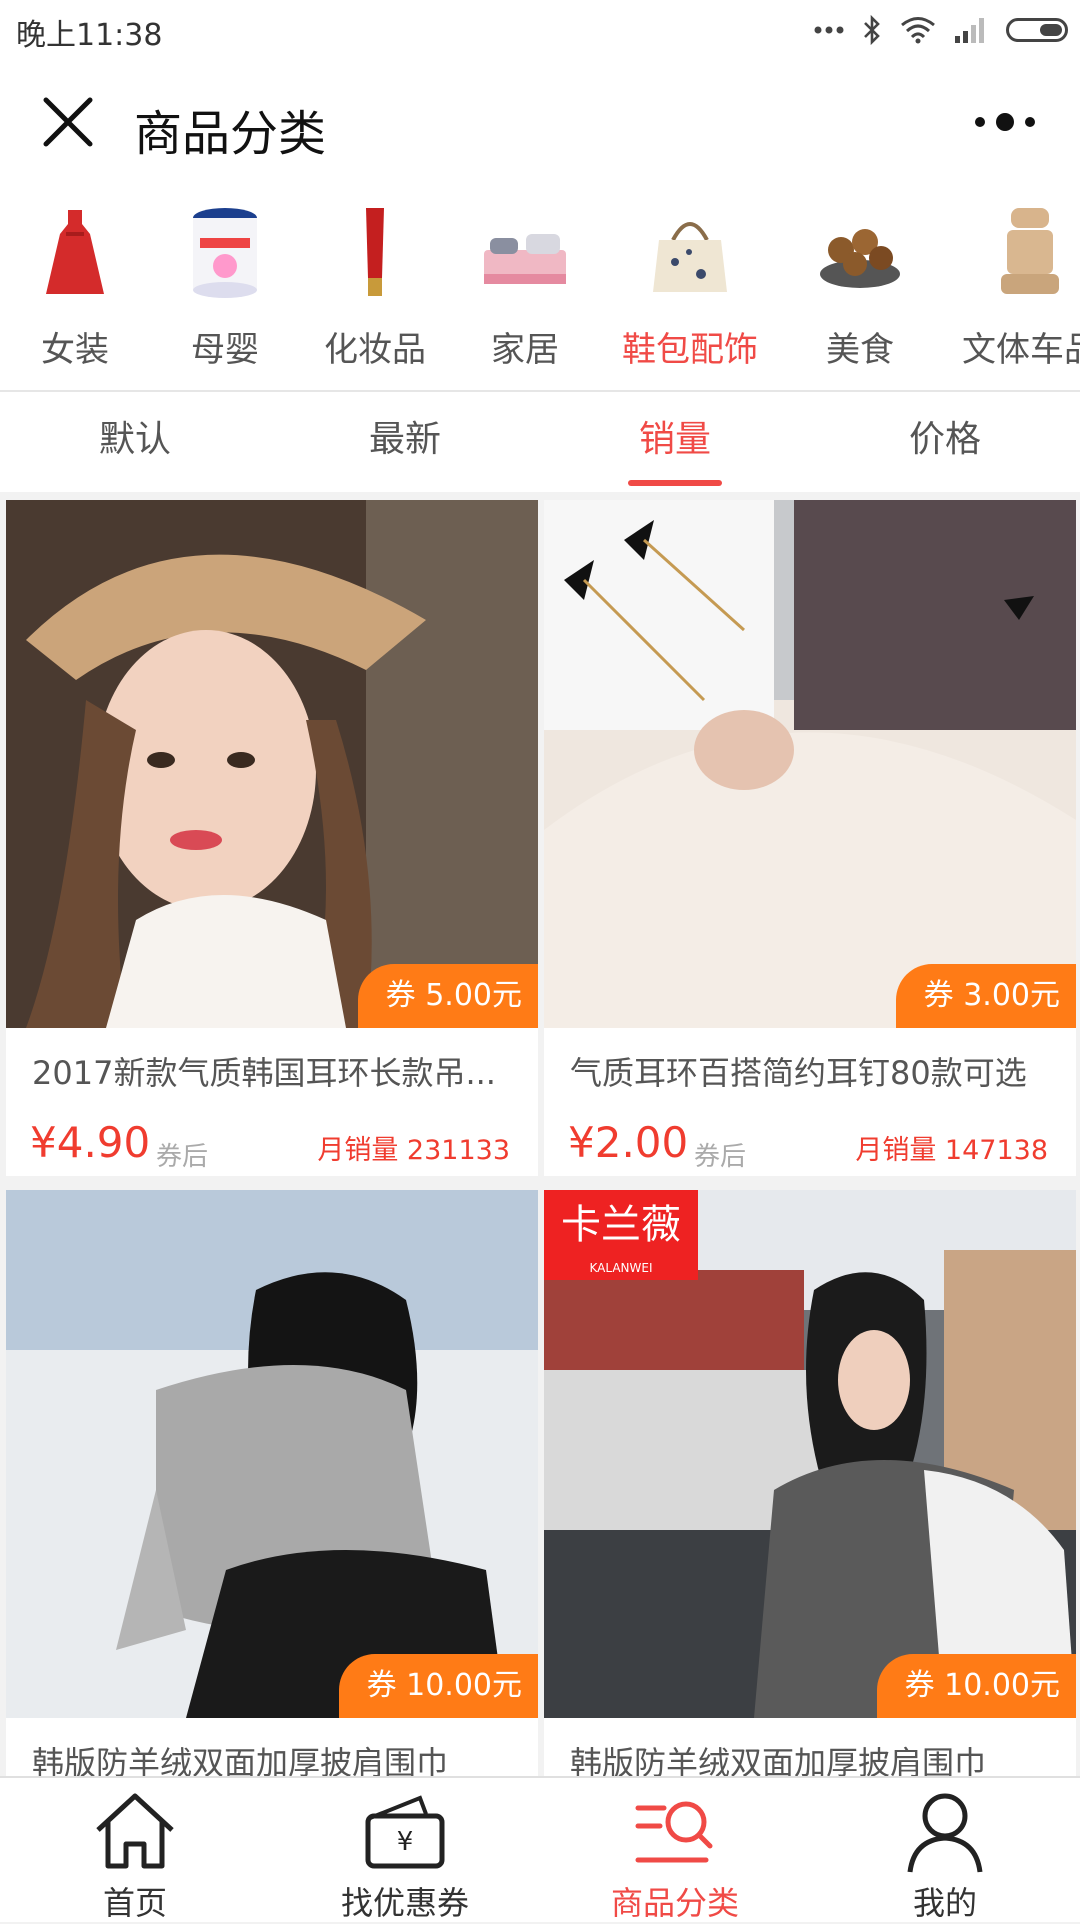 The height and width of the screenshot is (1924, 1080). Describe the element at coordinates (1021, 350) in the screenshot. I see `category-label: 文体车品` at that location.